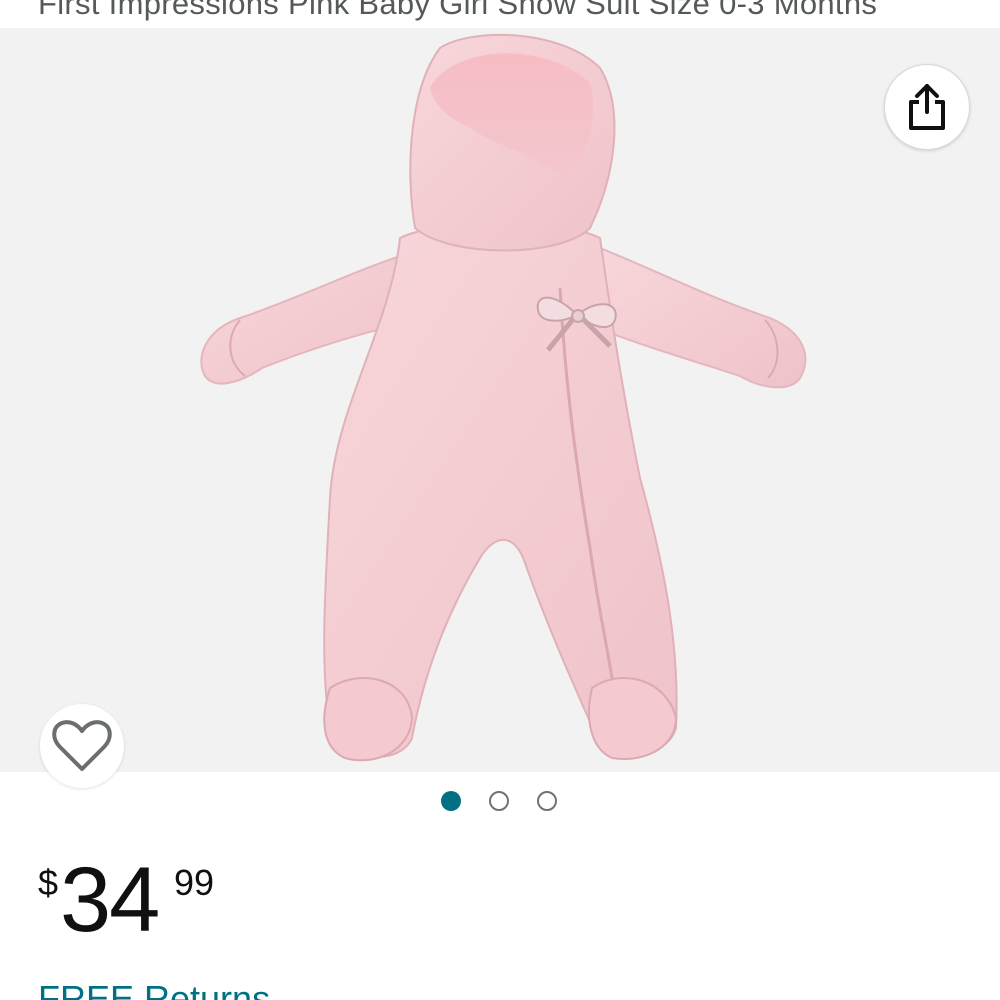 This screenshot has height=1000, width=1000. I want to click on share-icon, so click(927, 107).